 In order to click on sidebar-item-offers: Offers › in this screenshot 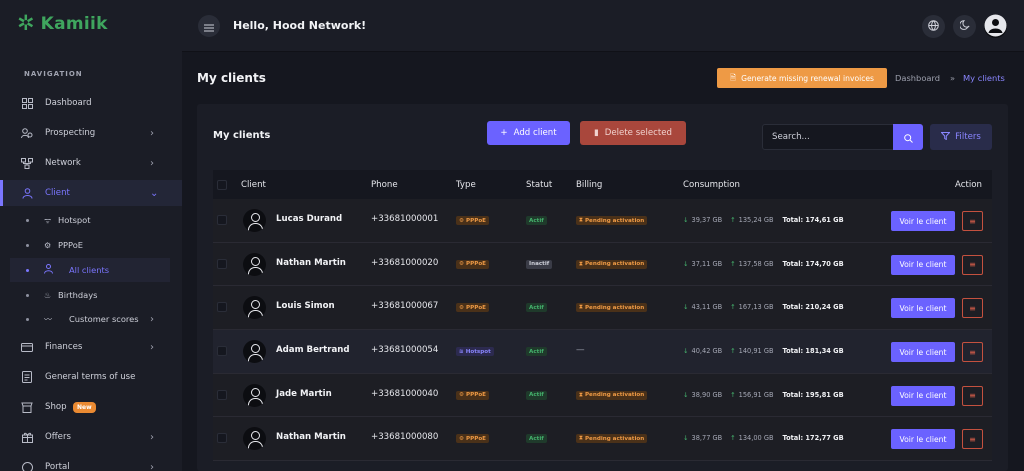, I will do `click(91, 437)`.